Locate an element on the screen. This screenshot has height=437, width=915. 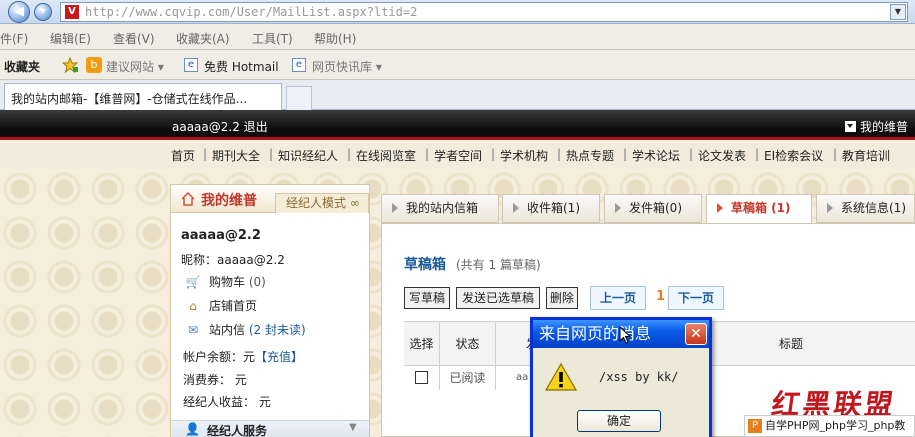
chevron-down-icon: ▼ is located at coordinates (353, 427).